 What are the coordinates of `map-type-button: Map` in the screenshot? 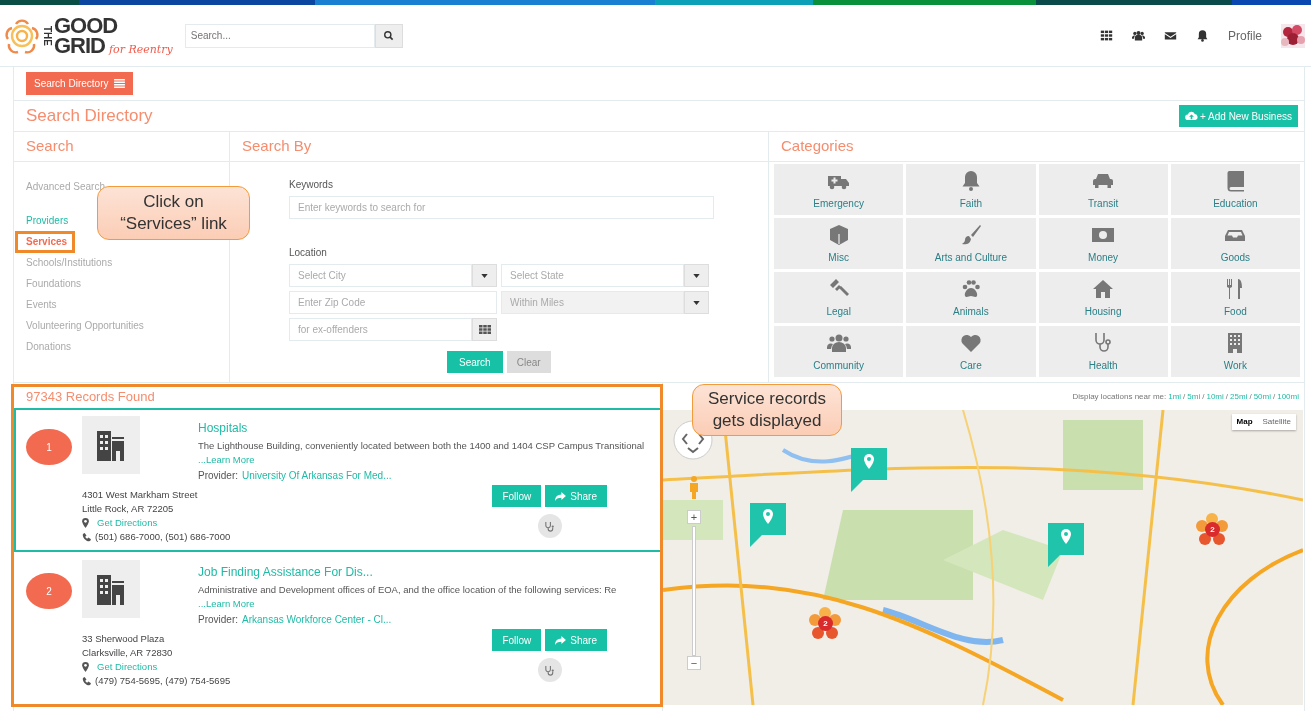 It's located at (1244, 422).